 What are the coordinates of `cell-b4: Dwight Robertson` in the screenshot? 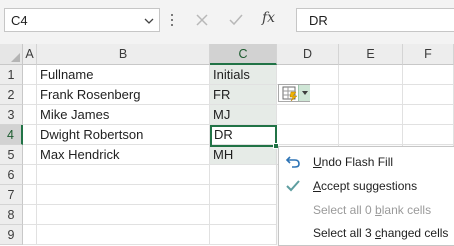 It's located at (123, 135).